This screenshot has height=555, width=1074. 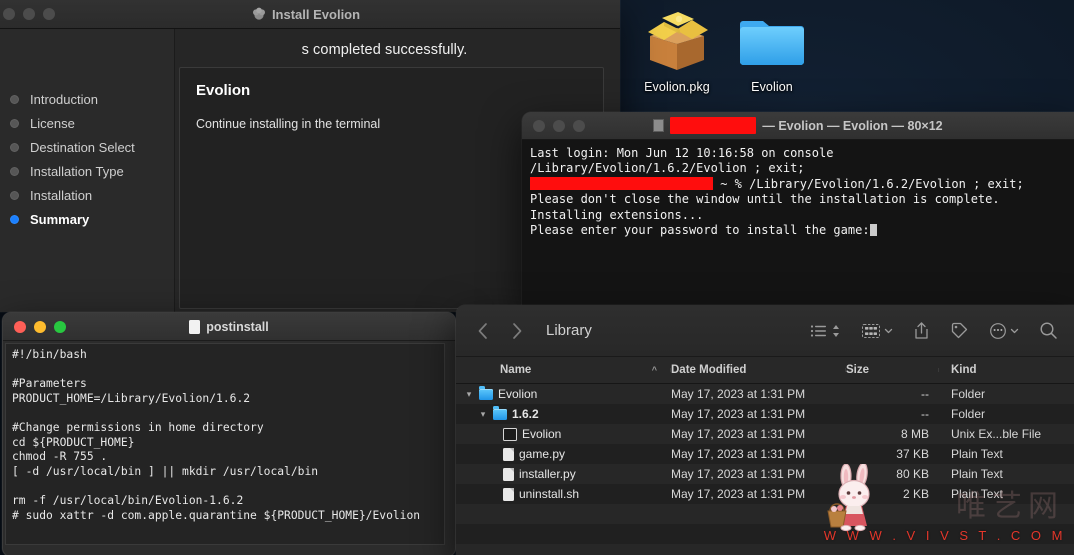 I want to click on desktop-icon-evolion-folder: Evolion, so click(x=772, y=50).